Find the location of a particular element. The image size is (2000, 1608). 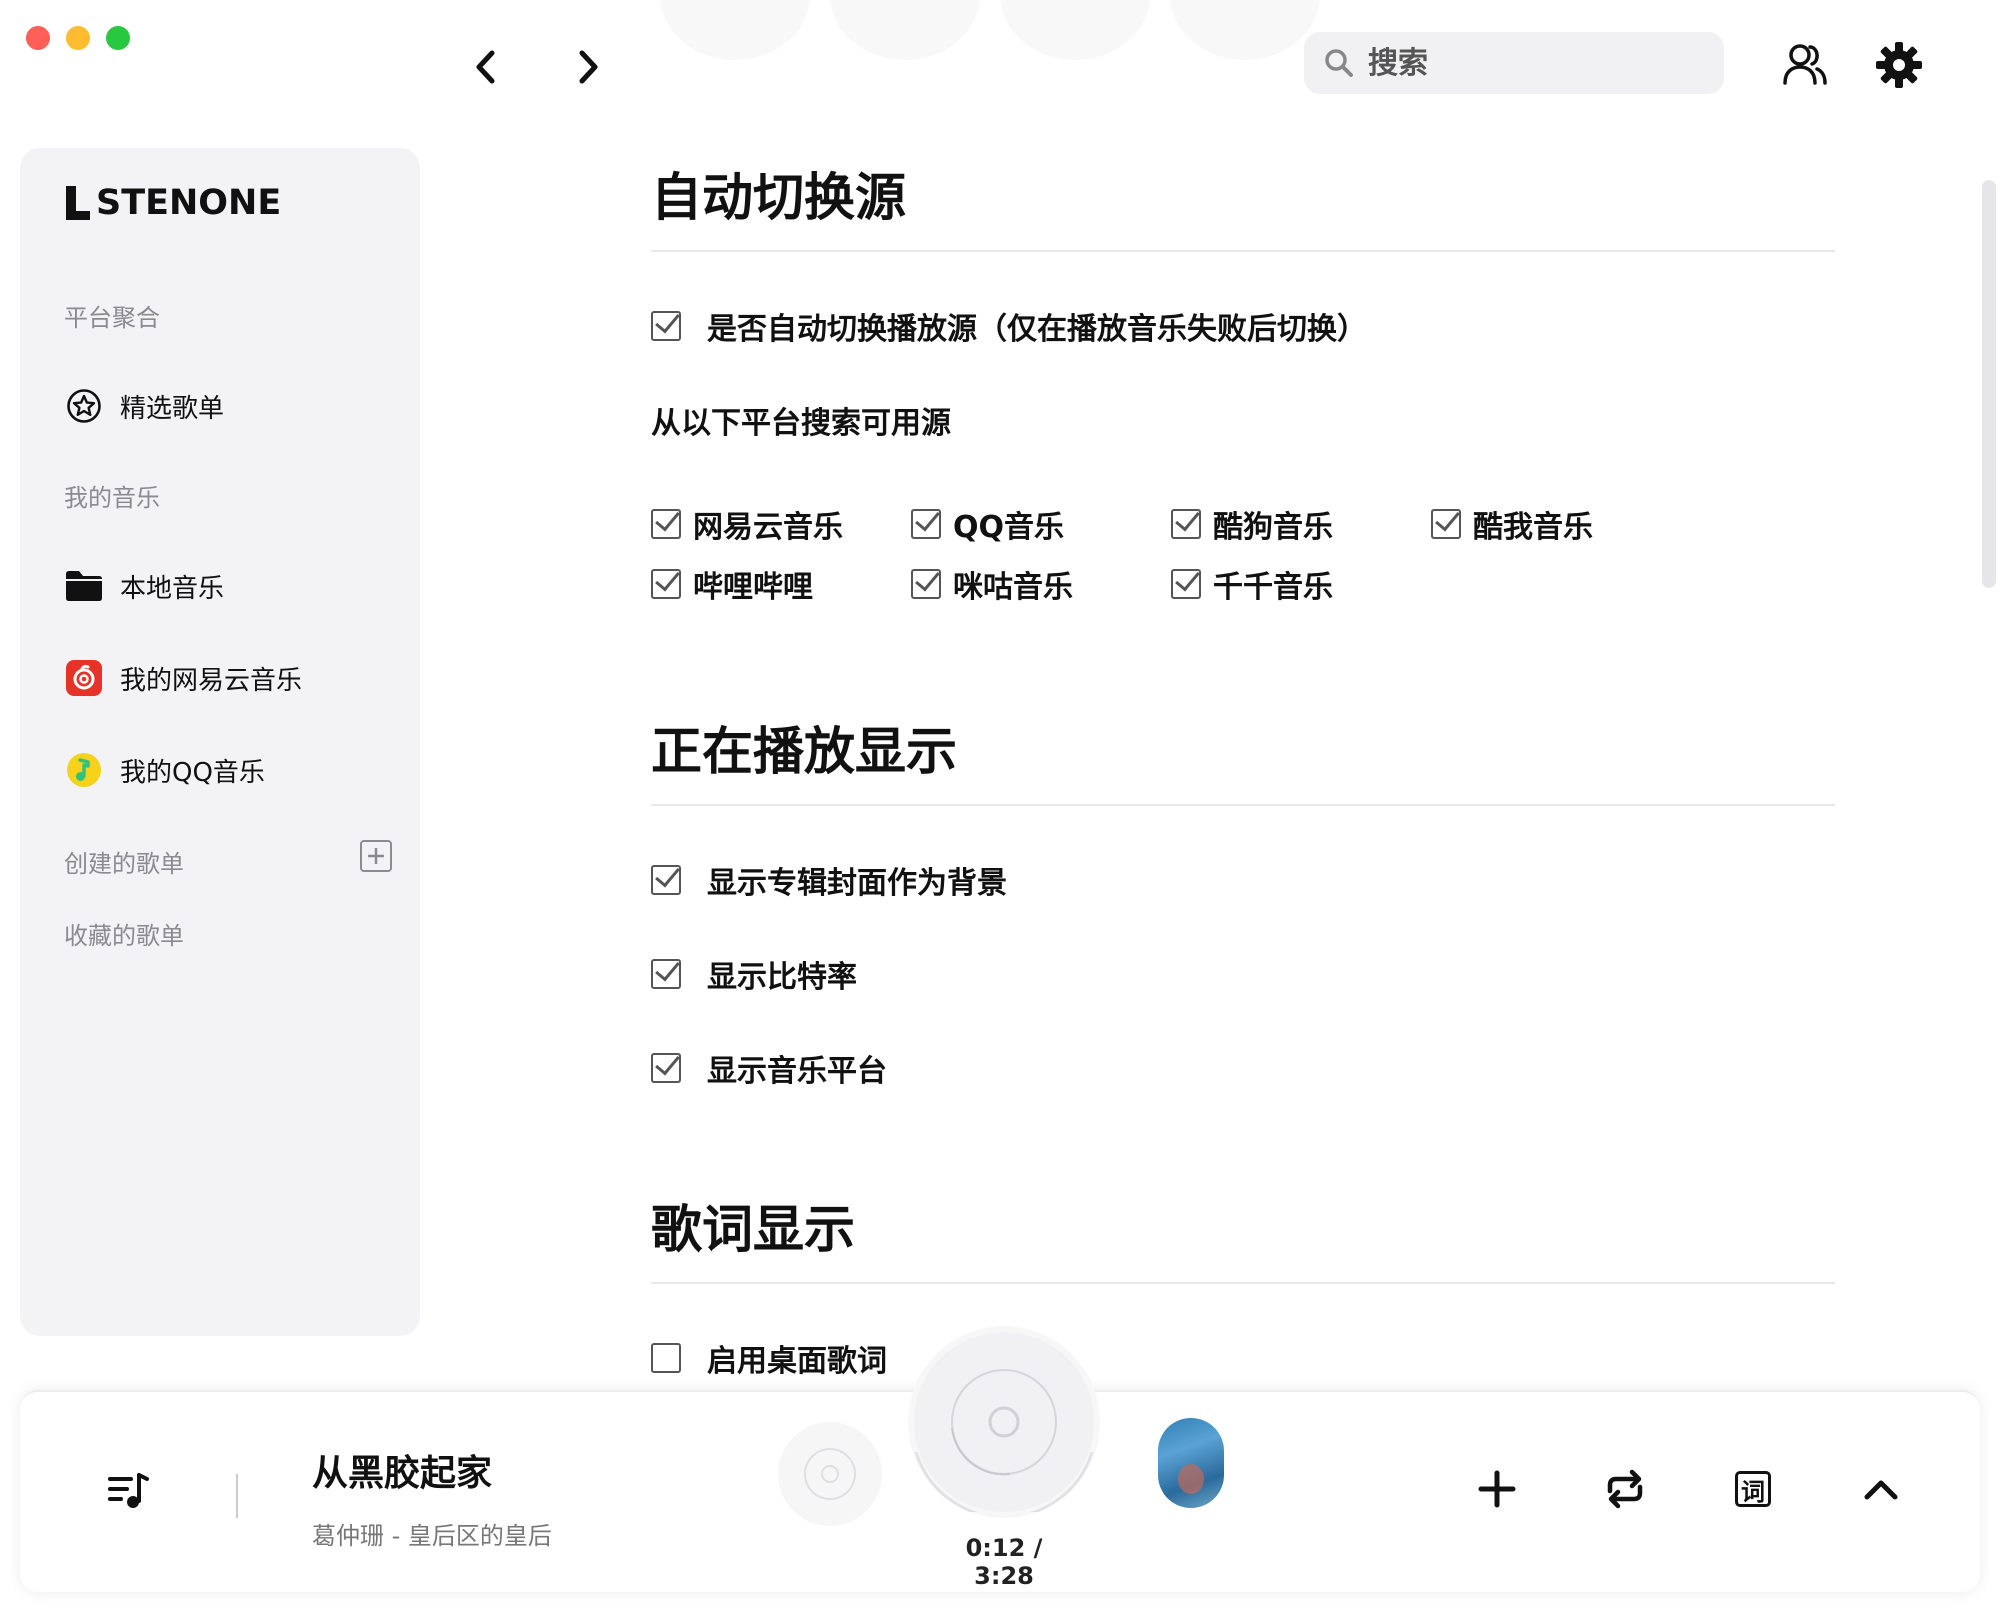

sidebar-section-created: 创建的歌单 is located at coordinates (124, 864).